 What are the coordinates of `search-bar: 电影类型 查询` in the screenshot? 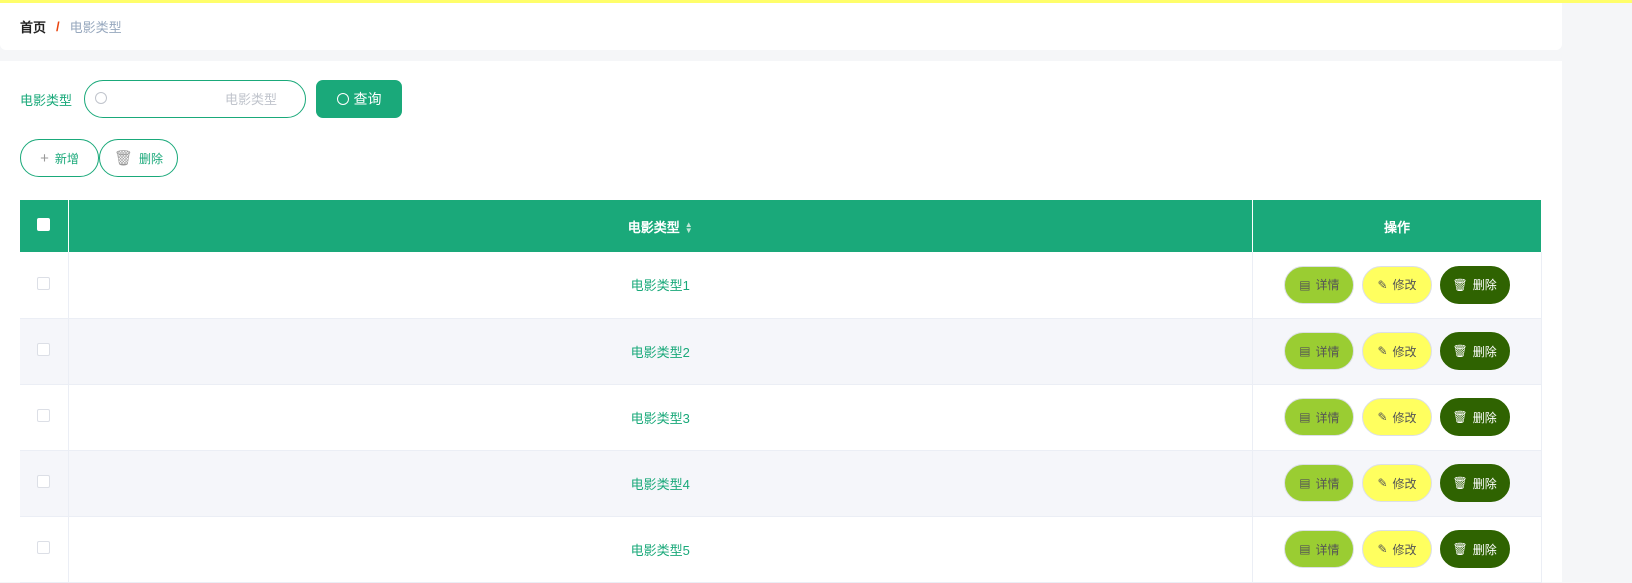 It's located at (211, 99).